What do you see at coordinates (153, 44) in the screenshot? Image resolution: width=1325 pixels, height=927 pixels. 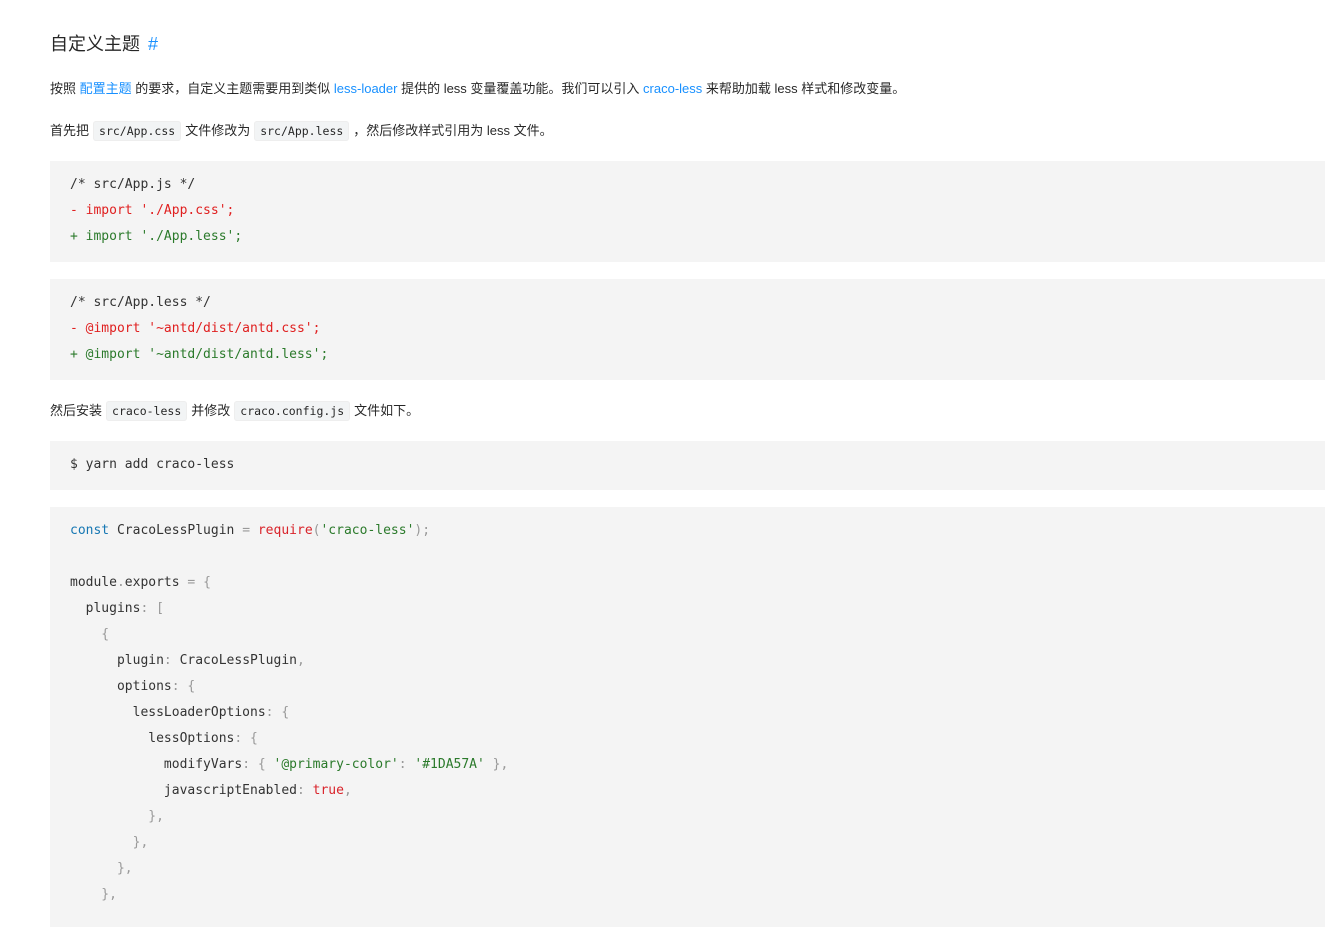 I see `heading-anchor-link: #` at bounding box center [153, 44].